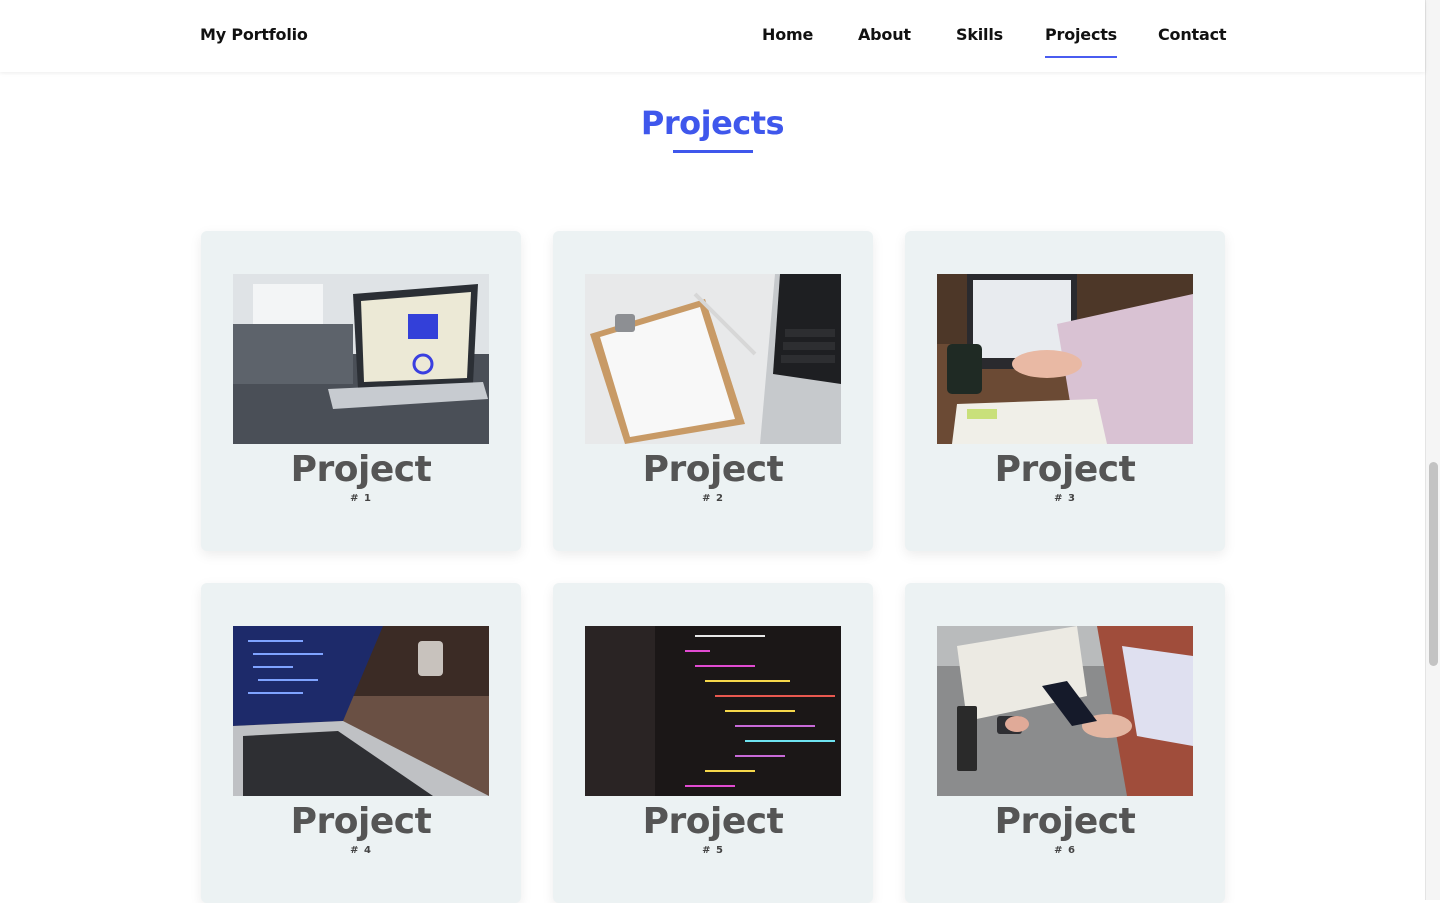 The height and width of the screenshot is (903, 1440). I want to click on project-title-6: Project, so click(1065, 821).